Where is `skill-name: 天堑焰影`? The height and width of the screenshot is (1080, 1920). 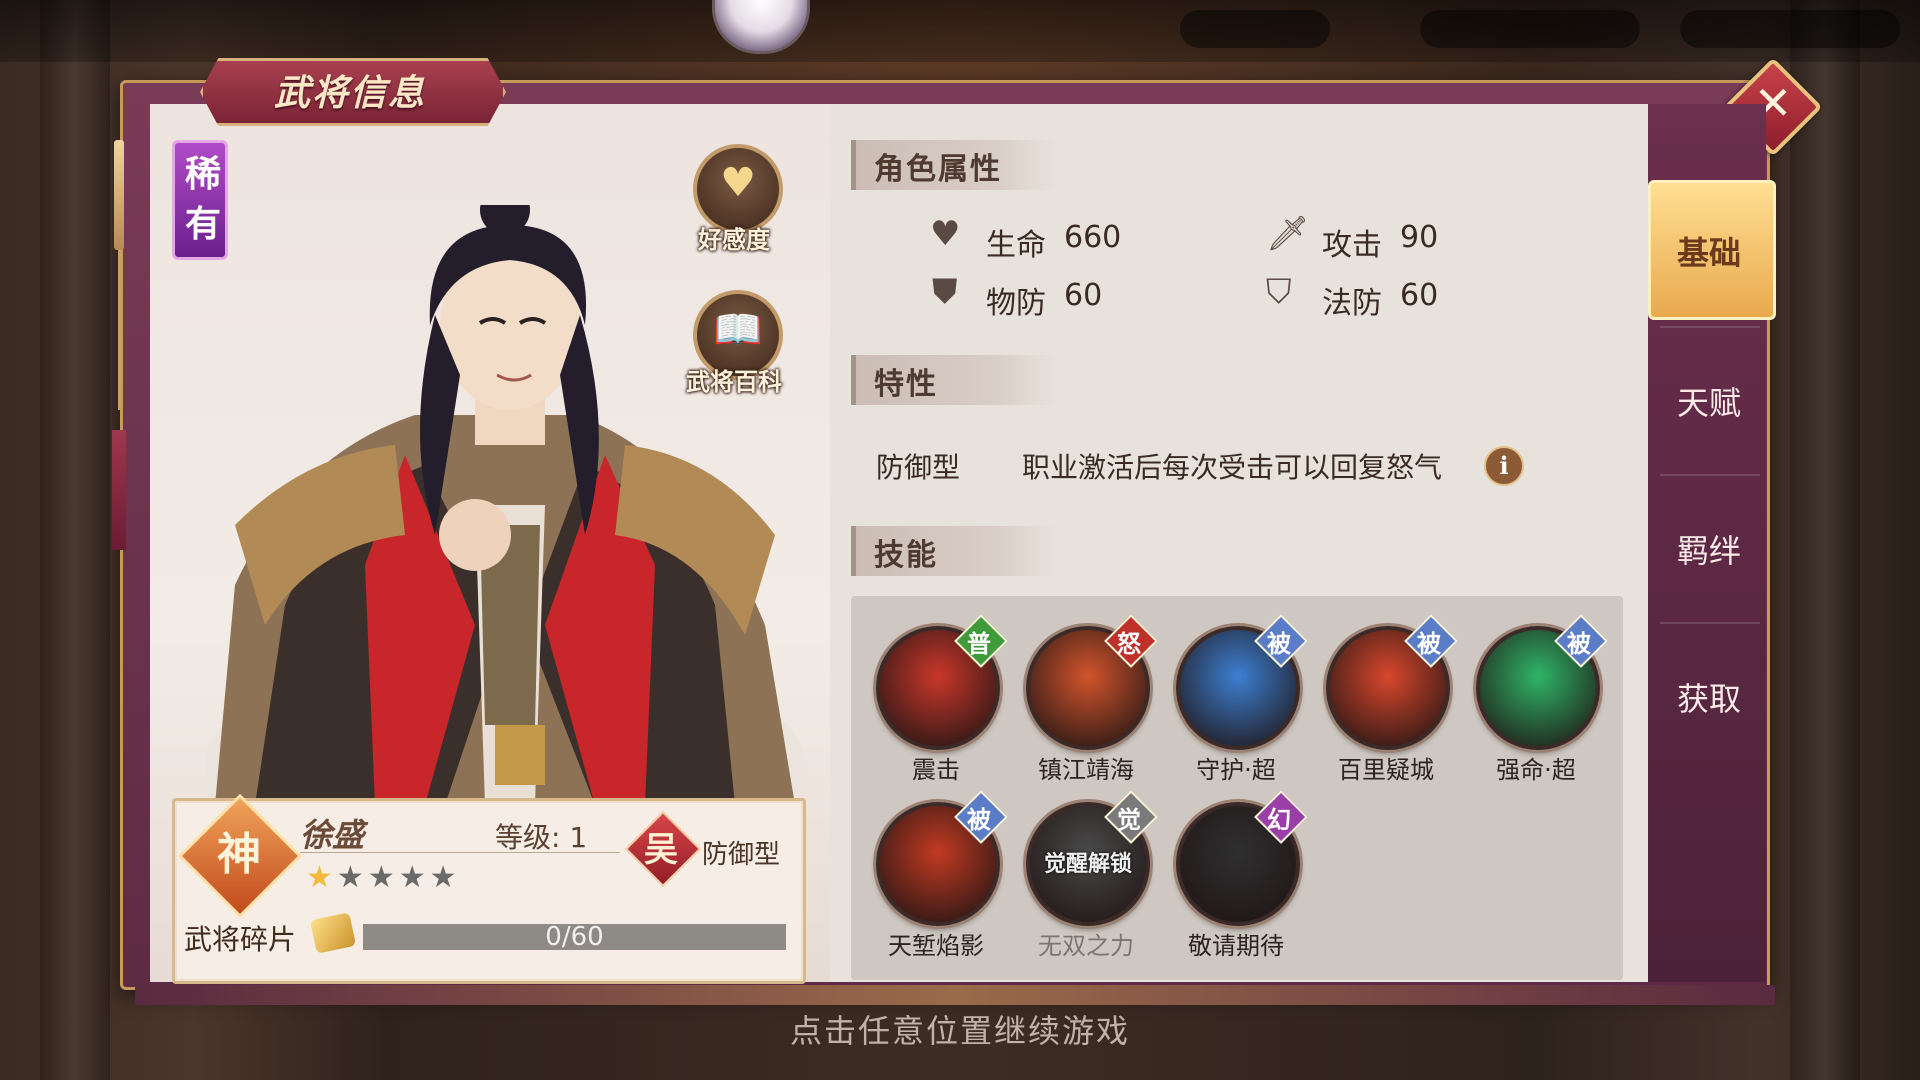
skill-name: 天堑焰影 is located at coordinates (936, 946).